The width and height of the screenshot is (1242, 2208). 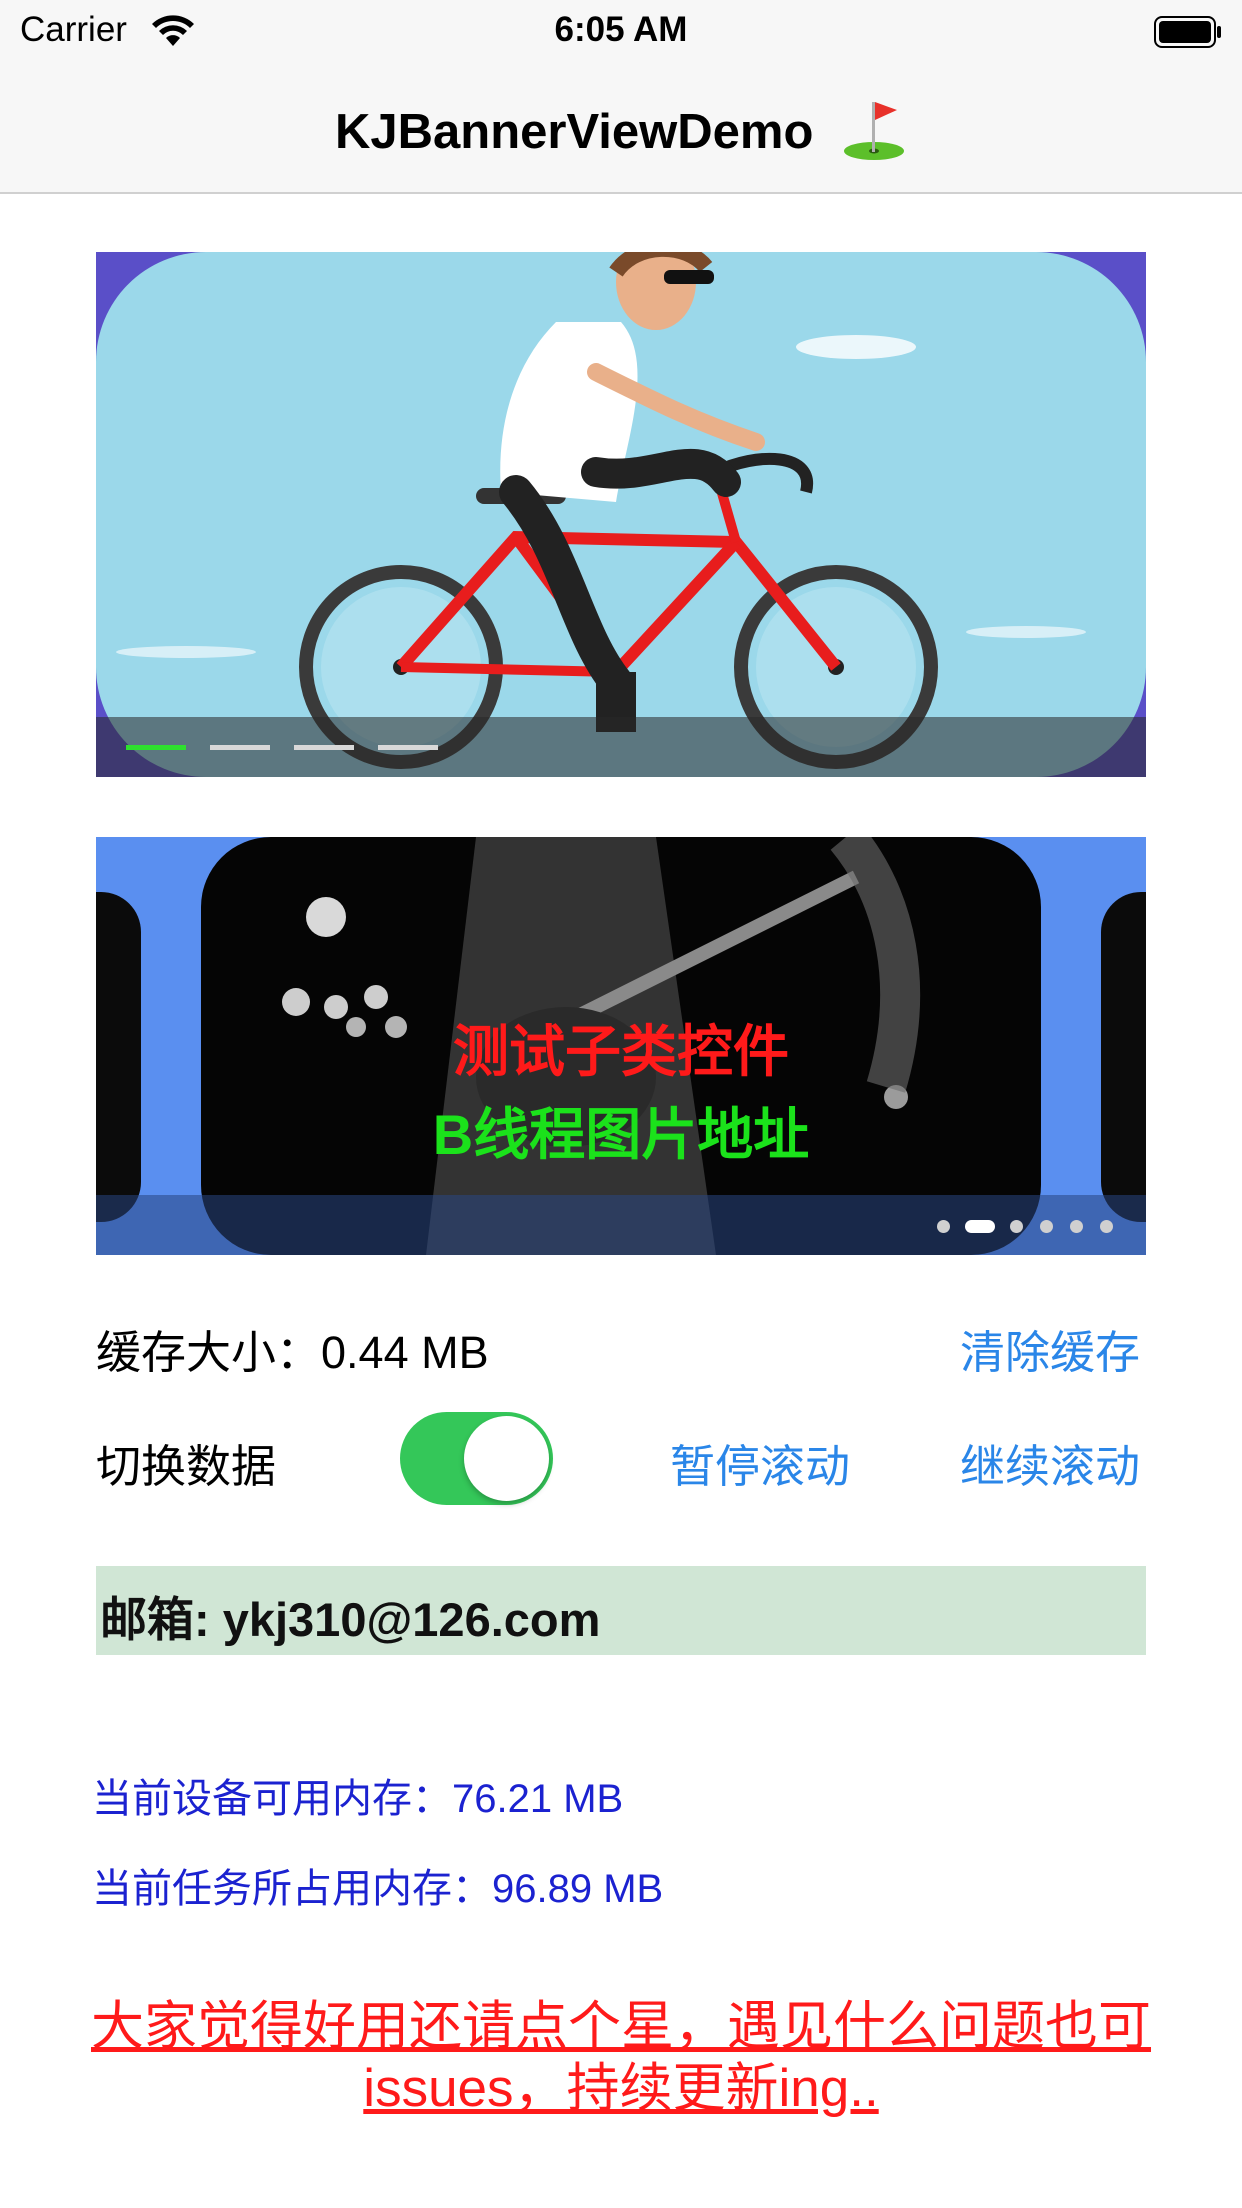 What do you see at coordinates (405, 1352) in the screenshot?
I see `cache-size-value: 0.44 MB` at bounding box center [405, 1352].